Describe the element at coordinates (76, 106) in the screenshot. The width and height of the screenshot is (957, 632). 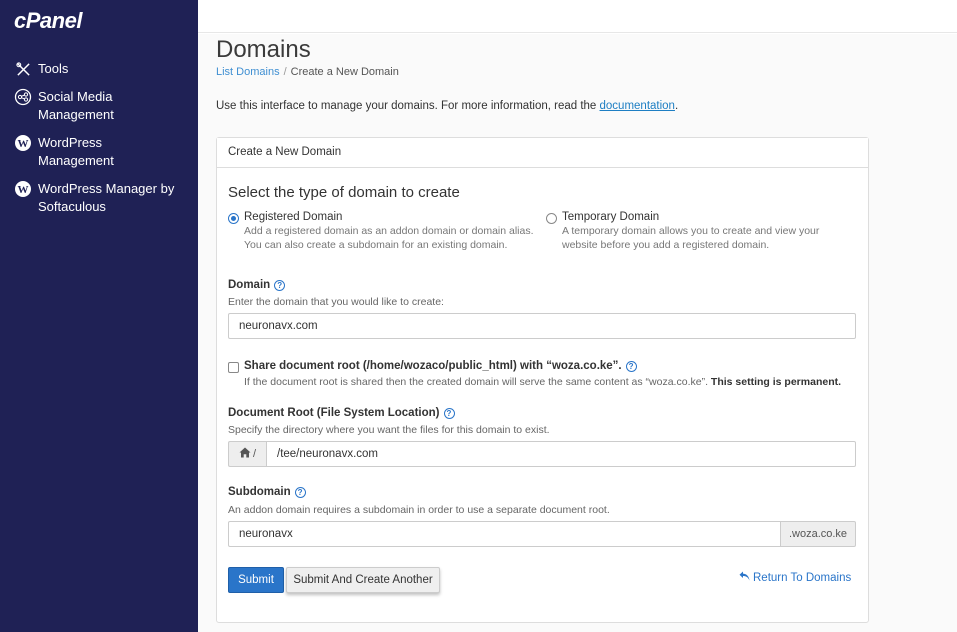
I see `sidebar-item-label: Social Media Management` at that location.